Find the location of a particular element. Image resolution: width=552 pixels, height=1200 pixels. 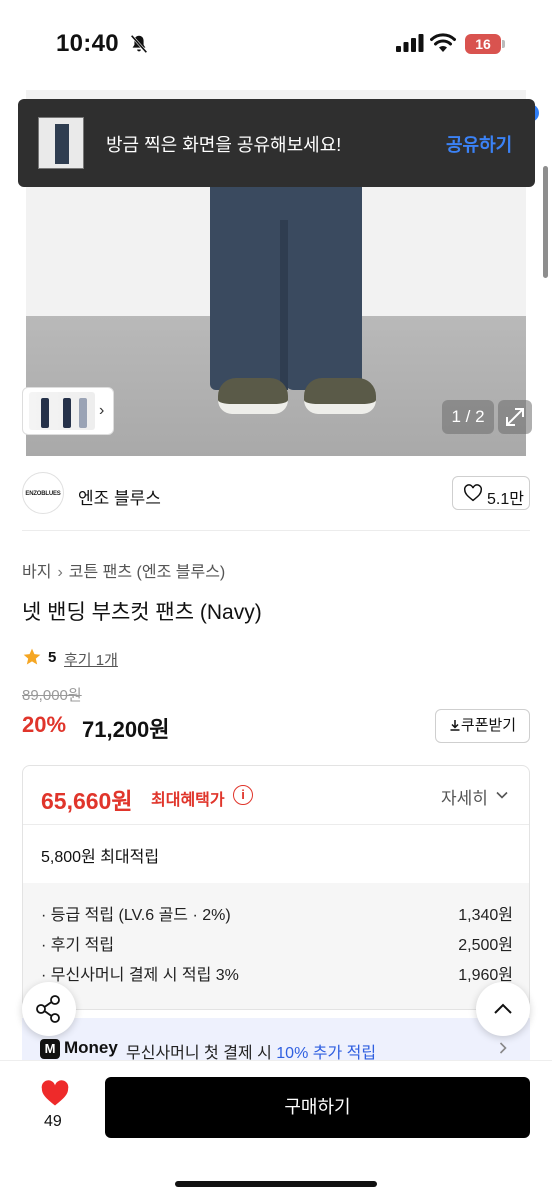

chevron-right-icon: › is located at coordinates (101, 411).